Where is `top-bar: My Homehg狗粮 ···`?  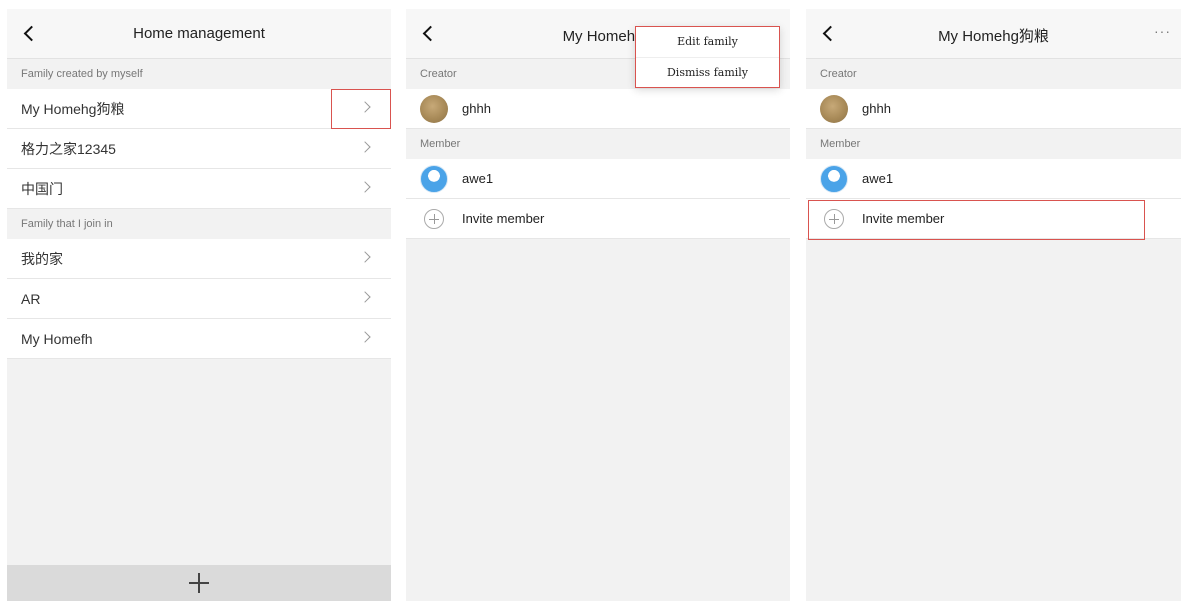
top-bar: My Homehg狗粮 ··· is located at coordinates (993, 34).